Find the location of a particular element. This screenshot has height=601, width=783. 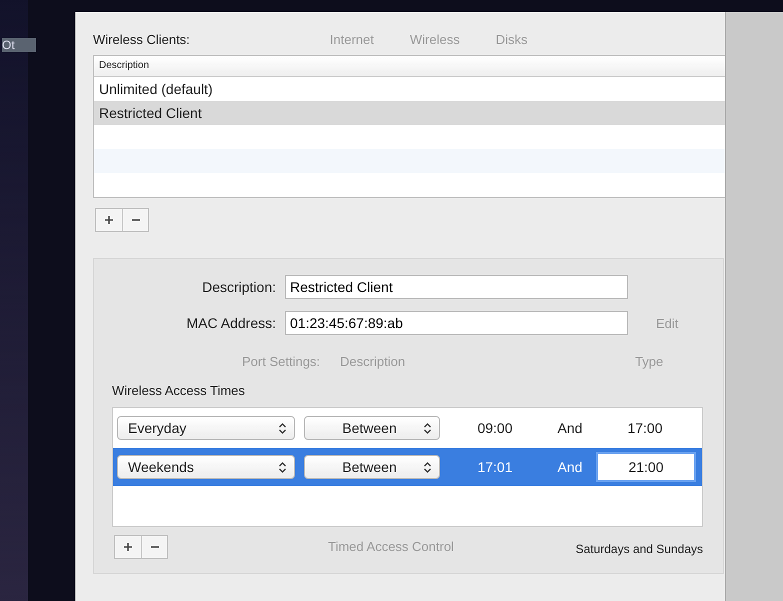

client-row: Unlimited (default) is located at coordinates (409, 89).